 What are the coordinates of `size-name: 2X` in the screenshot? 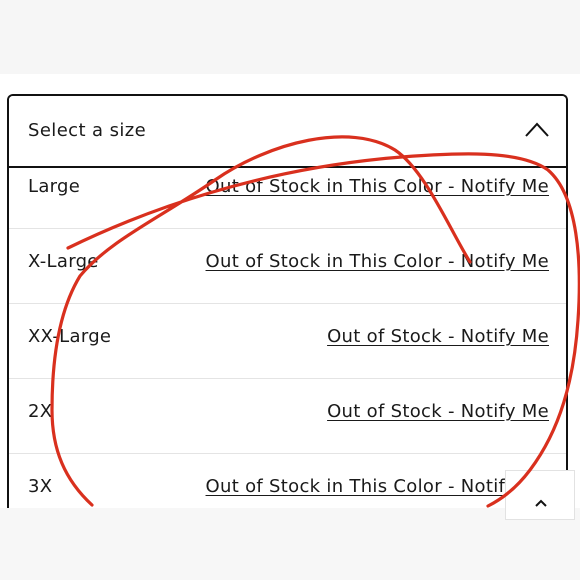 It's located at (40, 411).